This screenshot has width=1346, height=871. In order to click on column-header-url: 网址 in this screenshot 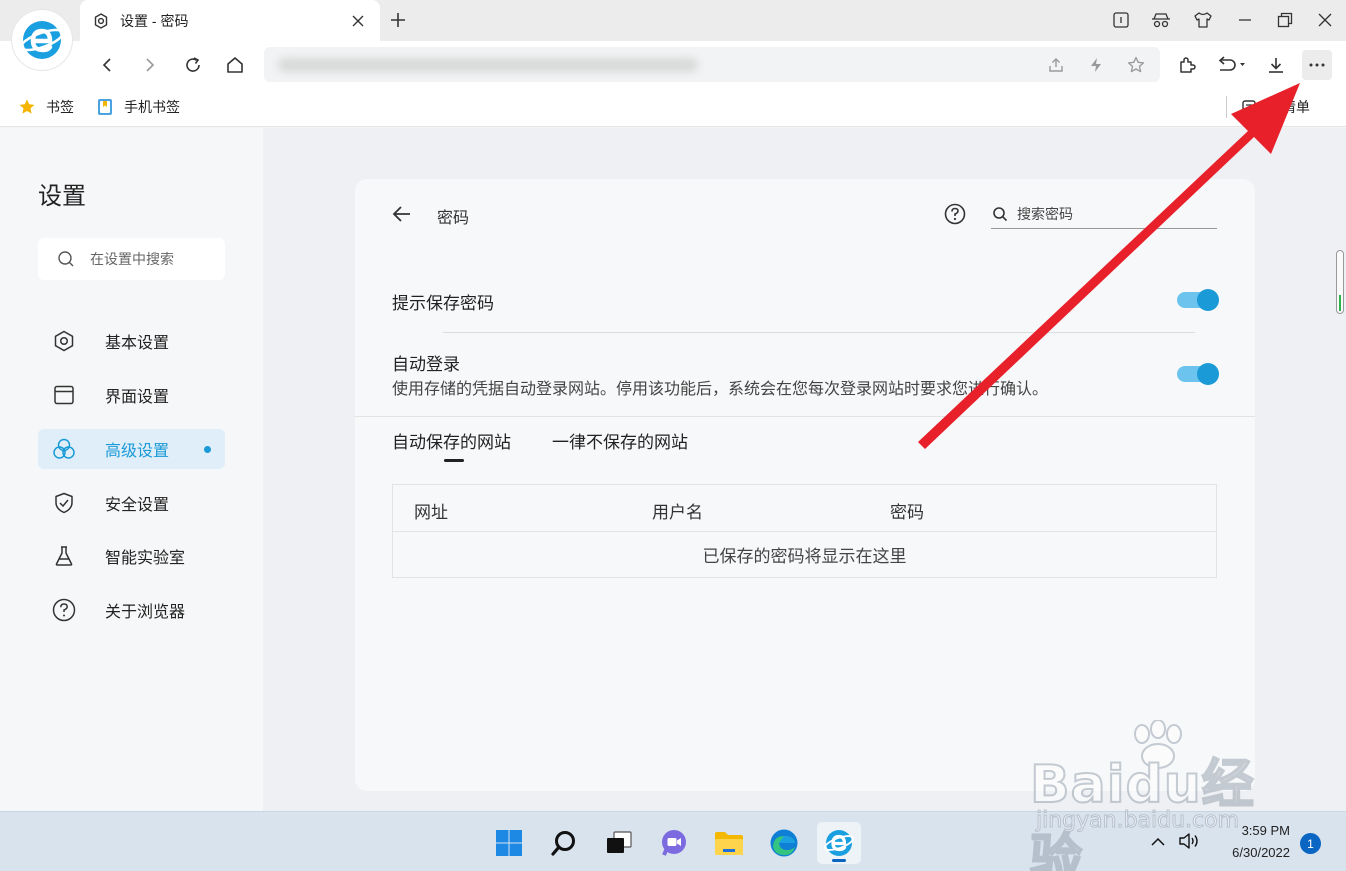, I will do `click(431, 510)`.